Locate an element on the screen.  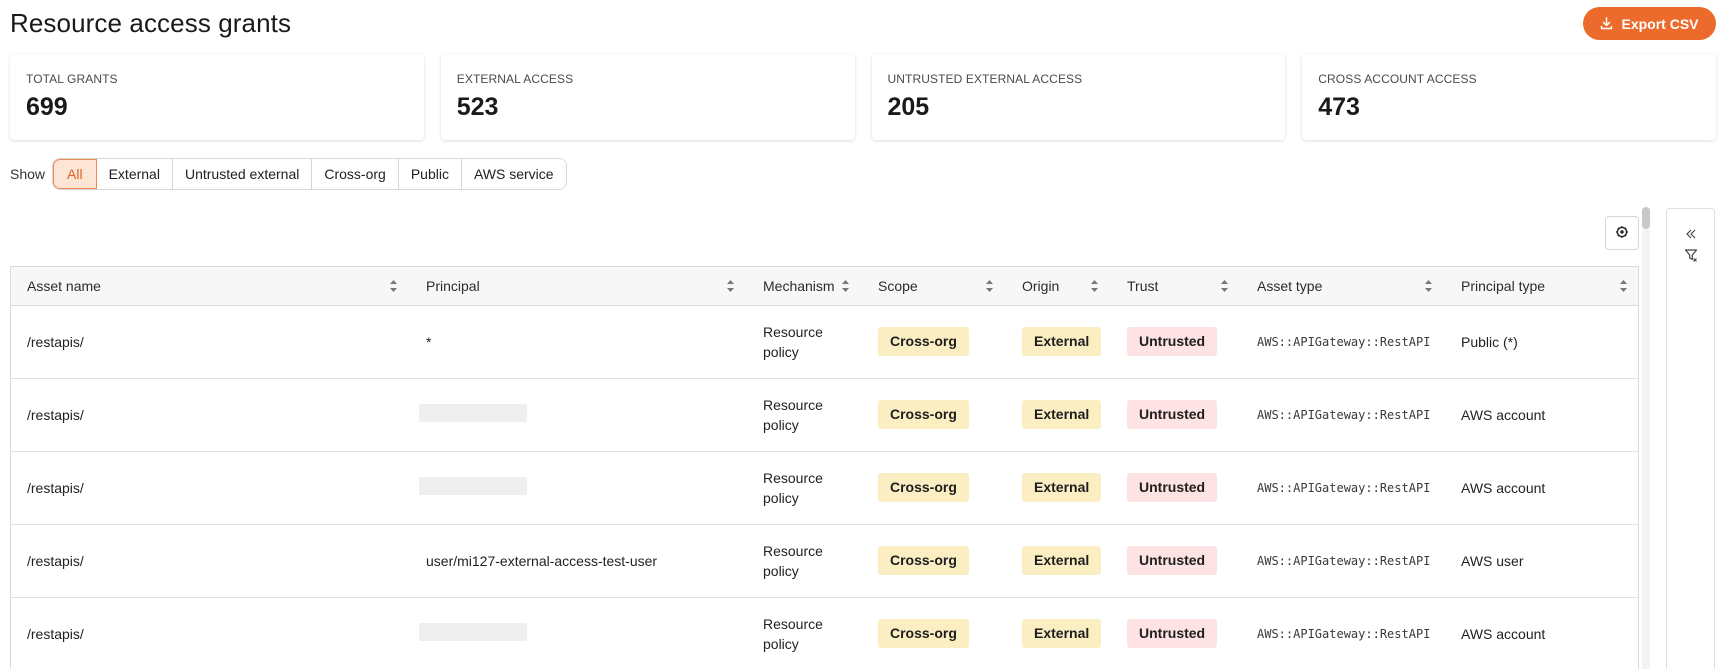
filter-aws-service-button: AWS service is located at coordinates (513, 174).